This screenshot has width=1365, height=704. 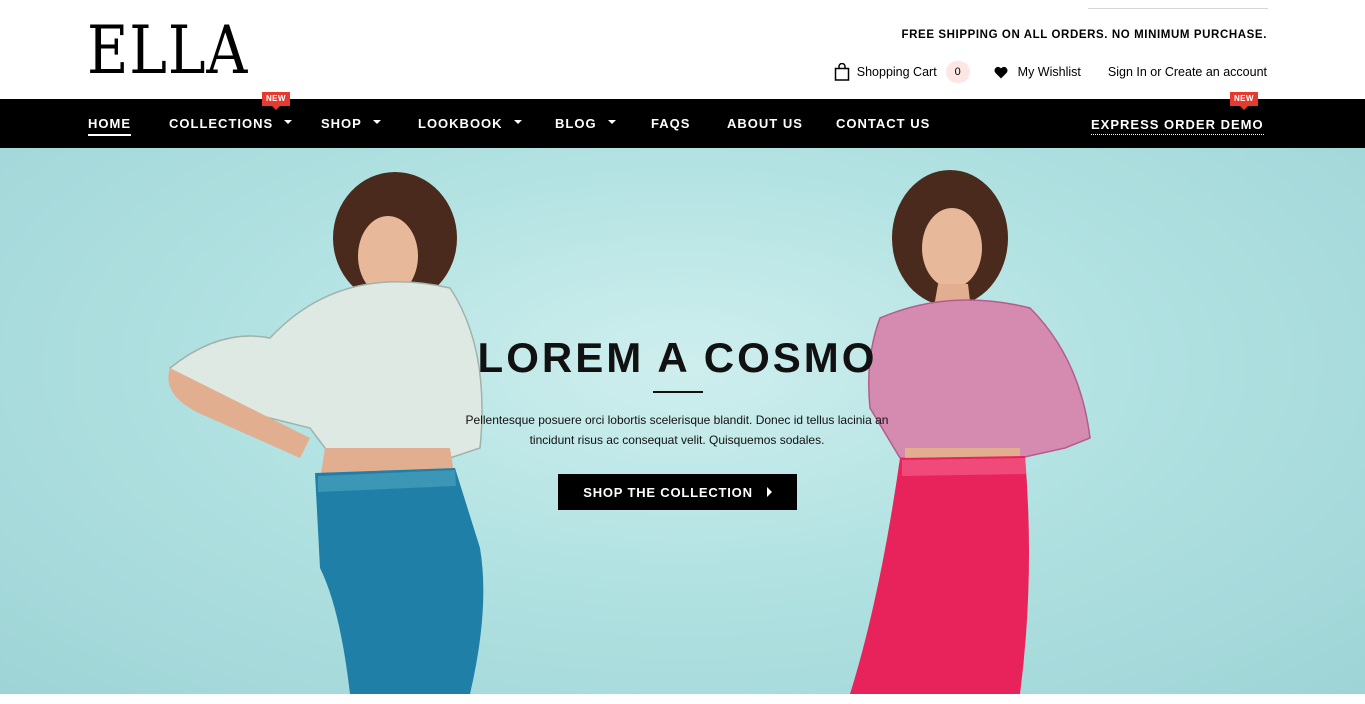 What do you see at coordinates (1177, 126) in the screenshot?
I see `nav-item-label: EXPRESS ORDER DEMO` at bounding box center [1177, 126].